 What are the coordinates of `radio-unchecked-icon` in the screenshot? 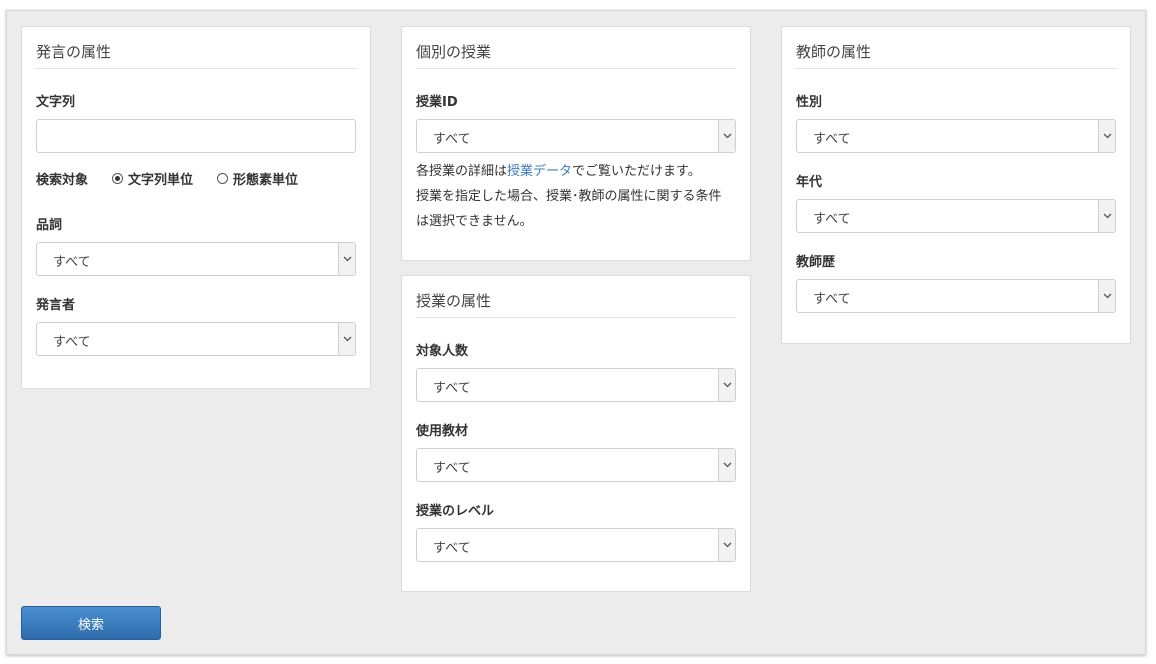 It's located at (223, 178).